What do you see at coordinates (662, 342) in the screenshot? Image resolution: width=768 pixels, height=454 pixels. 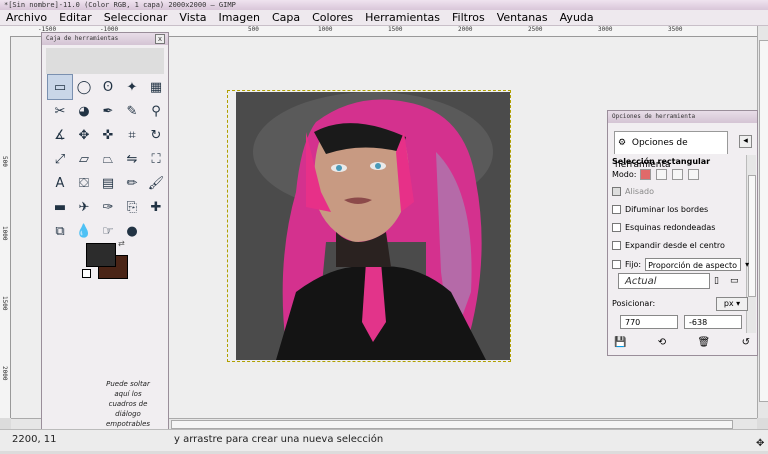 I see `restore-options-icon: ⟲` at bounding box center [662, 342].